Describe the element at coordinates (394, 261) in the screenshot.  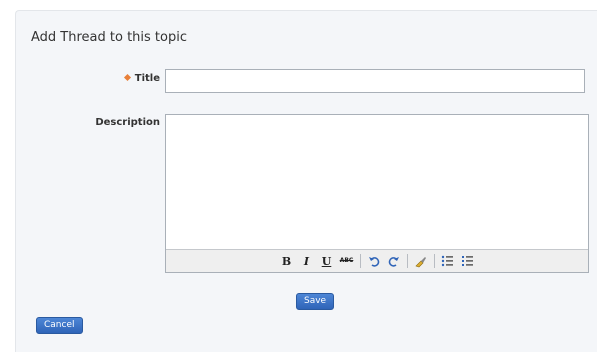
I see `redo-icon` at that location.